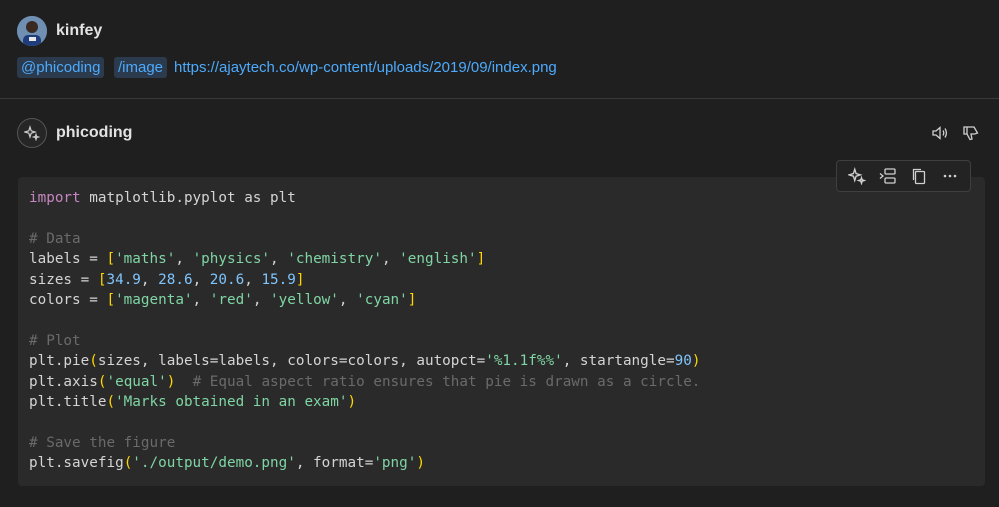 The image size is (999, 507). What do you see at coordinates (971, 133) in the screenshot?
I see `thumbs-down-icon` at bounding box center [971, 133].